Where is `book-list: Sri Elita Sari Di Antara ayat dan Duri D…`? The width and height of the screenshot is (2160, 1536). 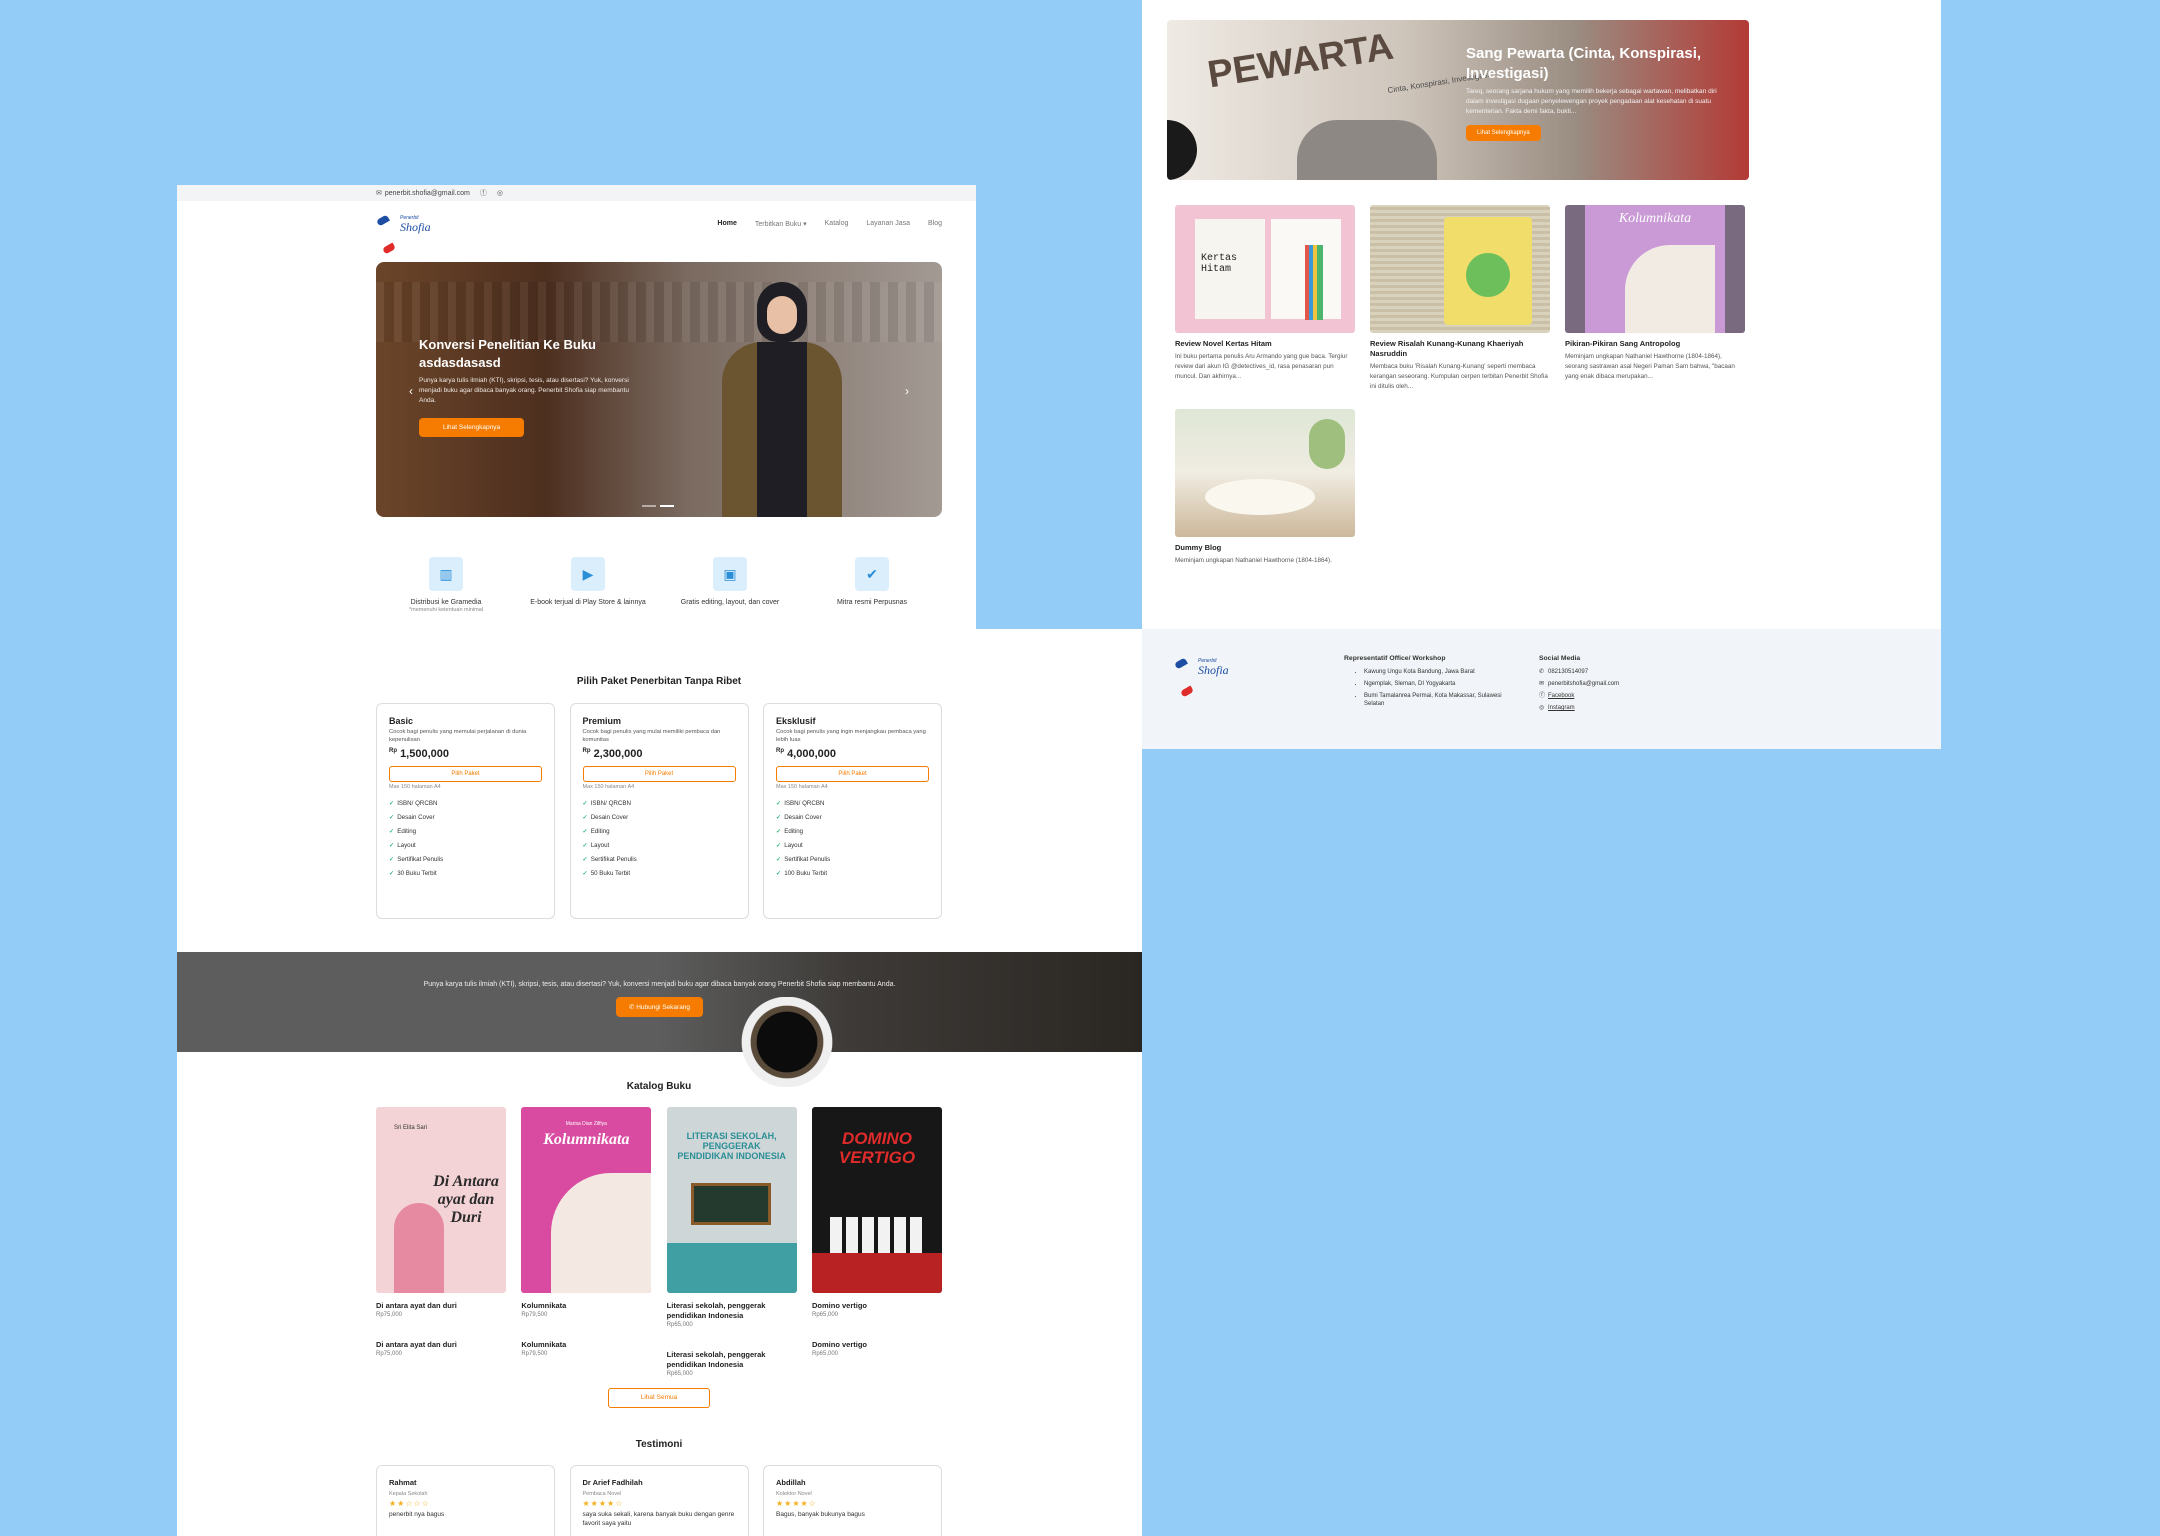 book-list: Sri Elita Sari Di Antara ayat dan Duri D… is located at coordinates (659, 1242).